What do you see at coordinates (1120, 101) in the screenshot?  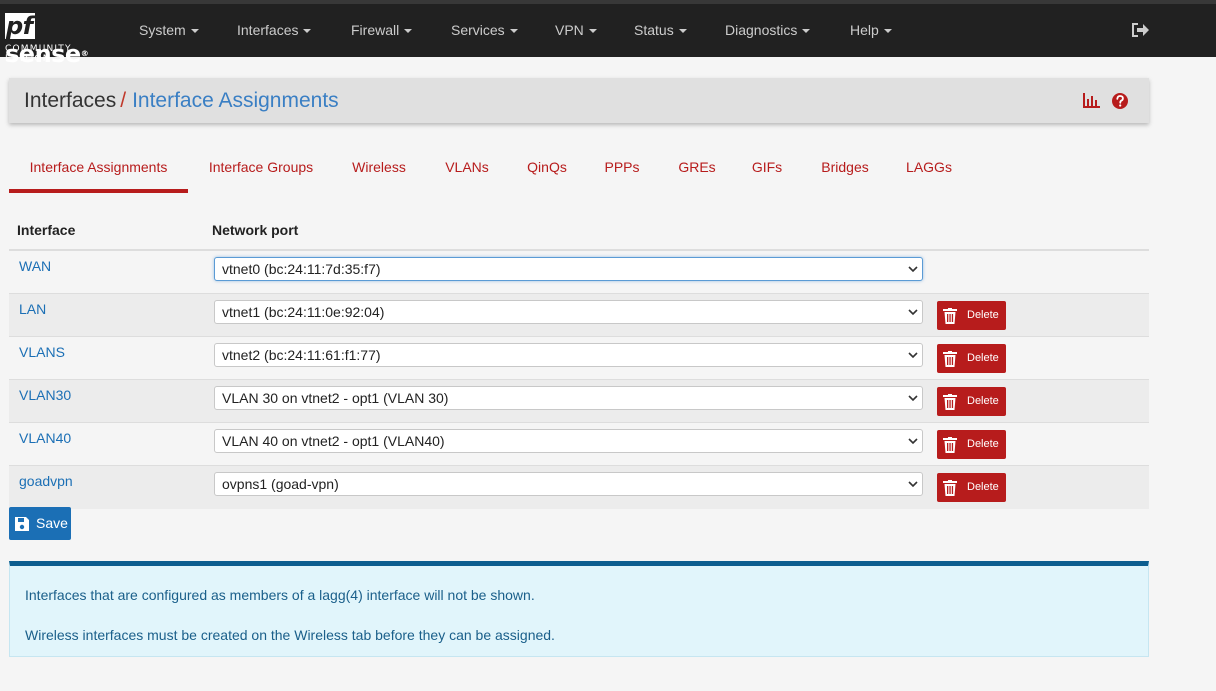 I see `help-icon` at bounding box center [1120, 101].